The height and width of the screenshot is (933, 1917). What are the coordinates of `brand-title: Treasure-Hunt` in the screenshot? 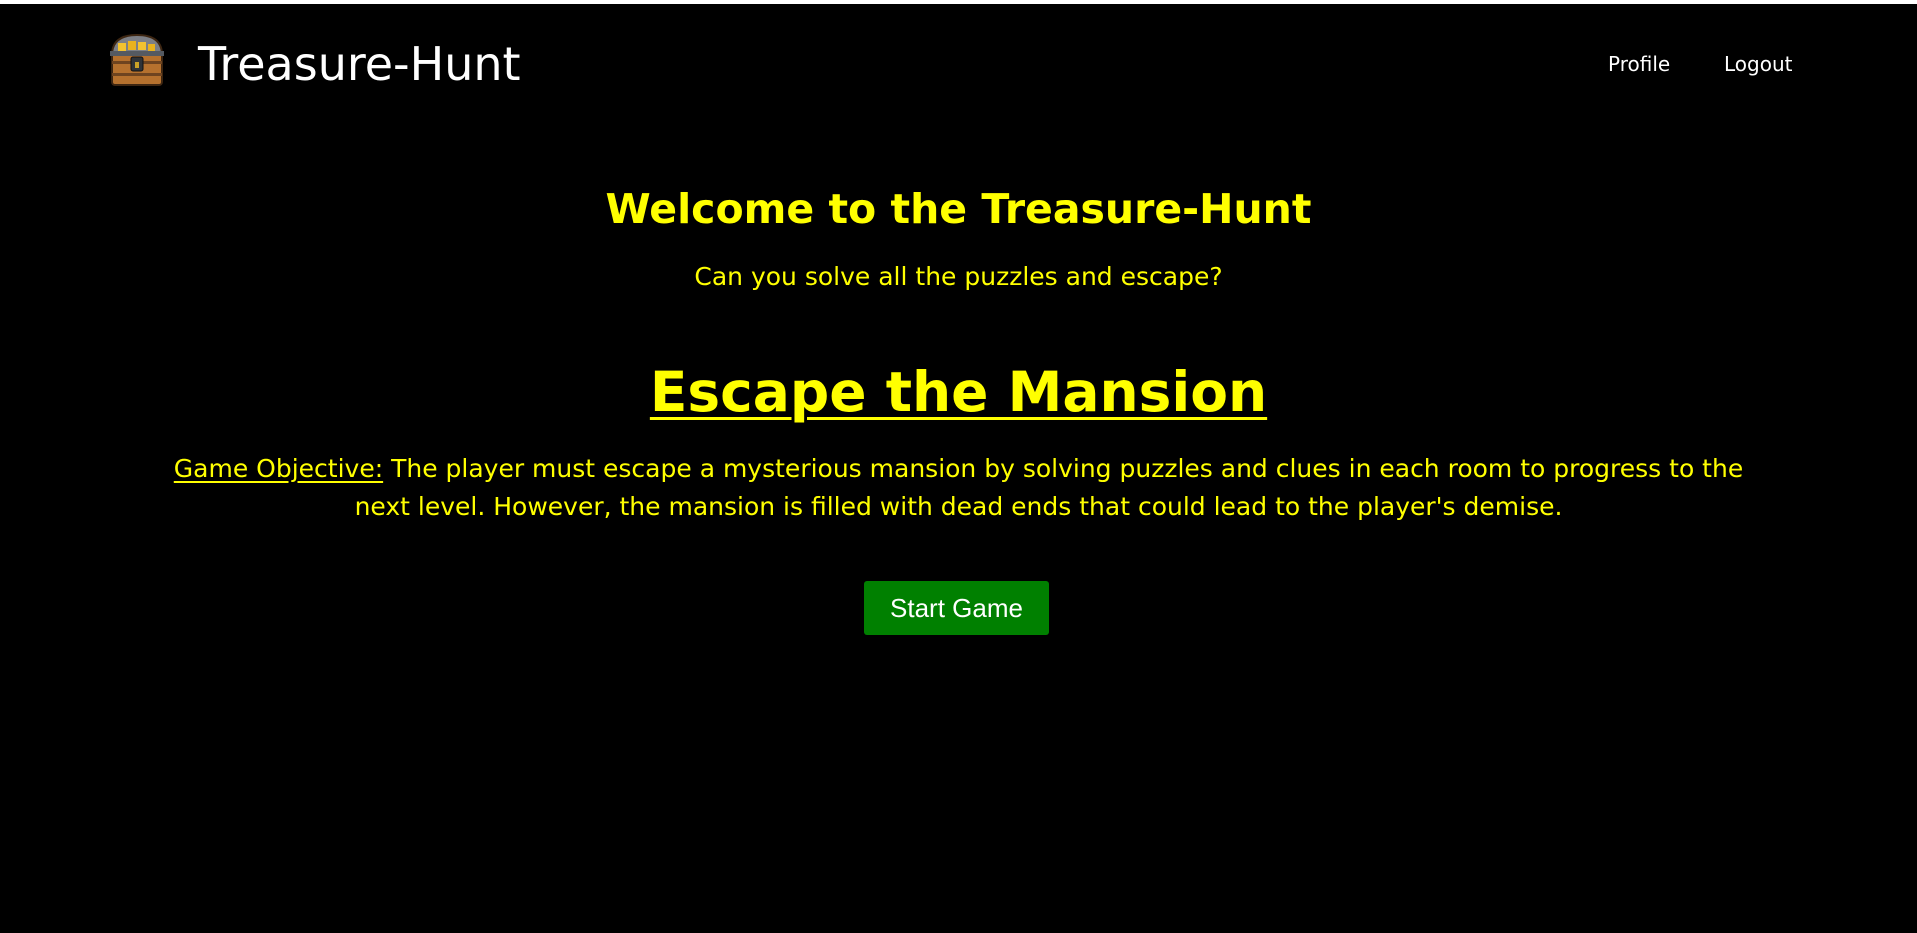 It's located at (359, 64).